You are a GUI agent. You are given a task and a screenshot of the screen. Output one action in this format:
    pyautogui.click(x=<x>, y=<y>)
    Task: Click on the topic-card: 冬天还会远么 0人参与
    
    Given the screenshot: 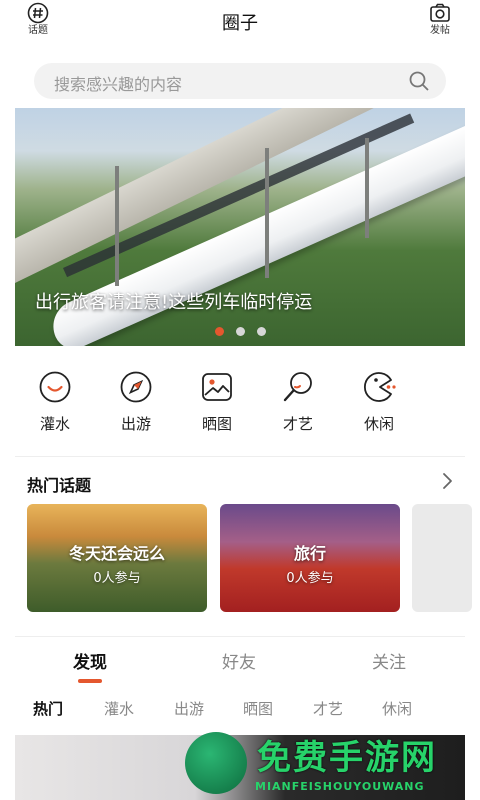 What is the action you would take?
    pyautogui.click(x=117, y=558)
    